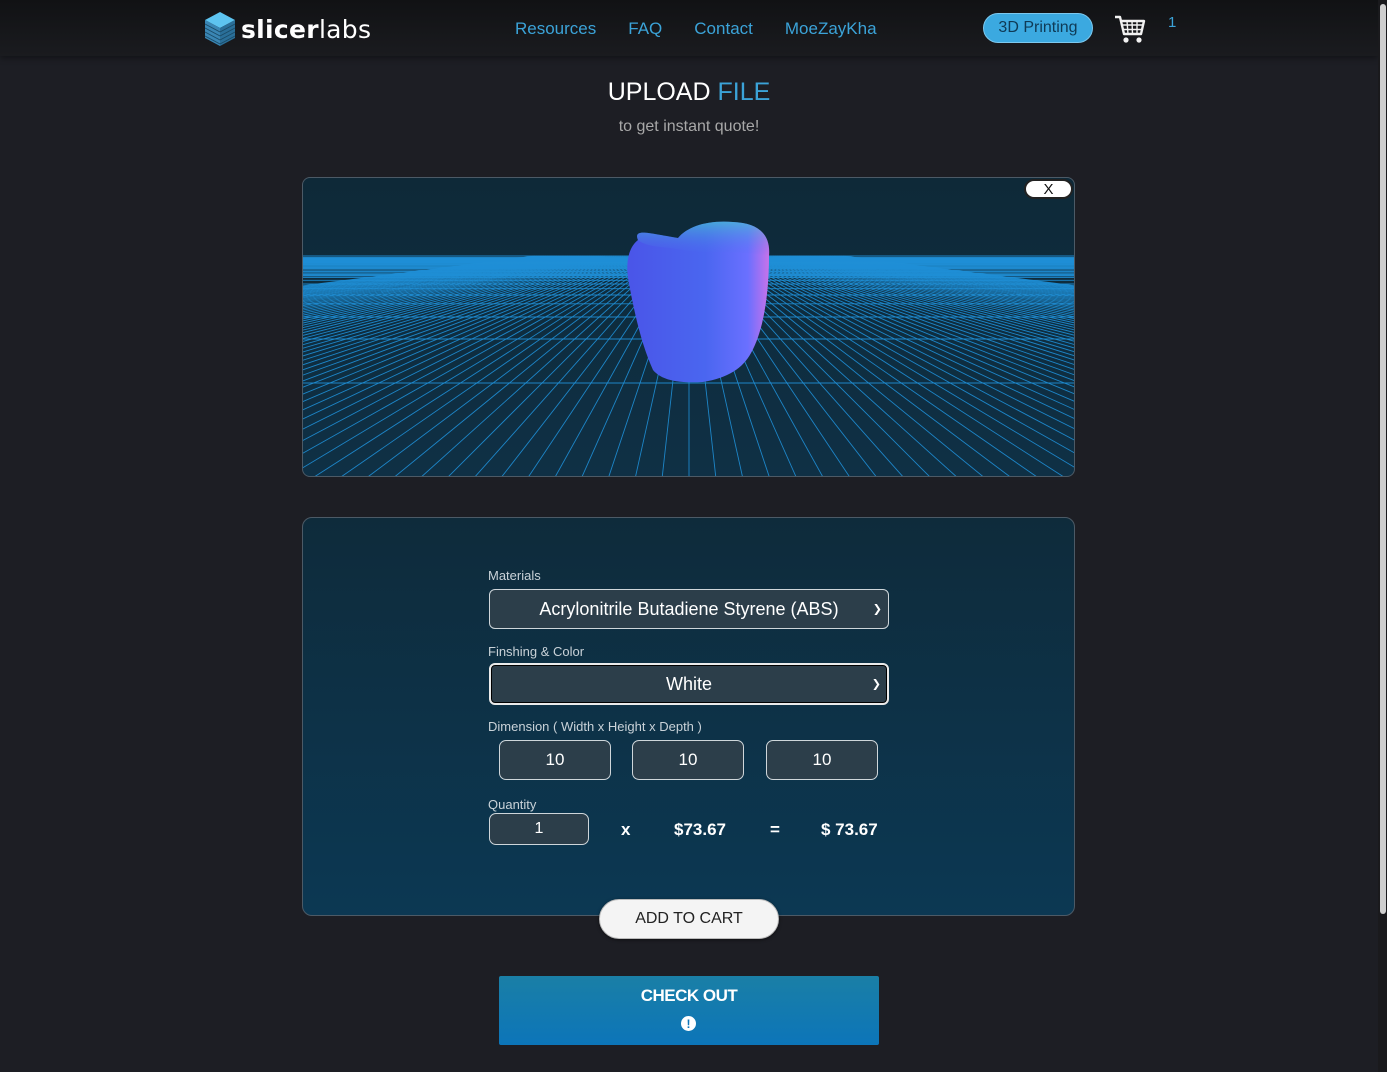  I want to click on page-title: UPLOAD FILE, so click(689, 92).